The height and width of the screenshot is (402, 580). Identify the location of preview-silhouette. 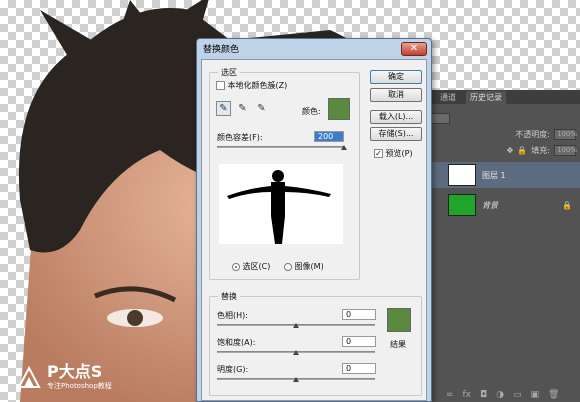
(279, 207).